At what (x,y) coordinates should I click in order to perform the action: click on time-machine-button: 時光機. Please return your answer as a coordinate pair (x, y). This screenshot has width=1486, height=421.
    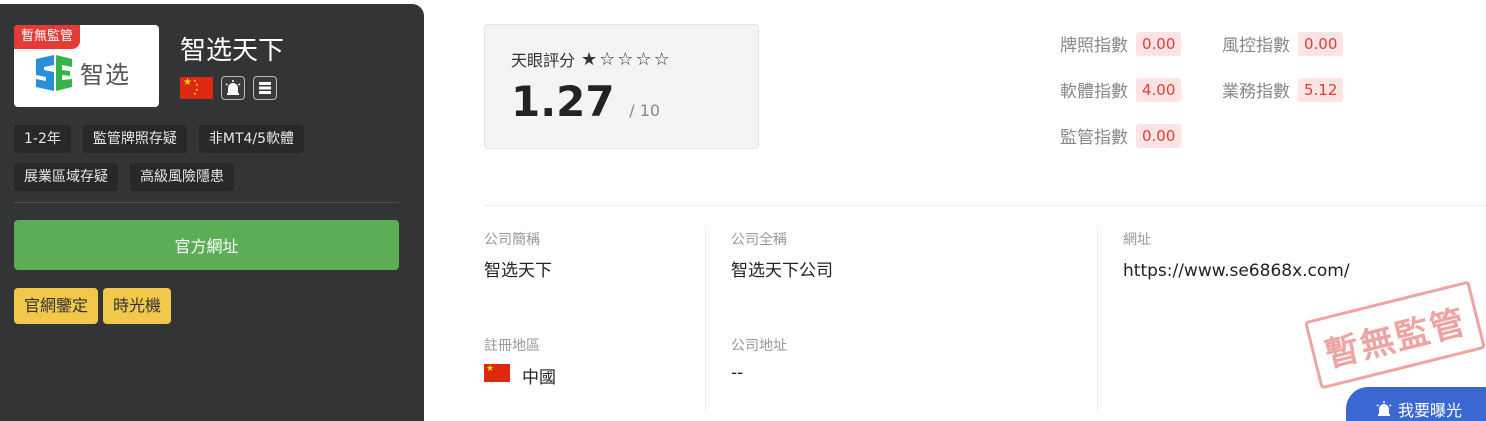
    Looking at the image, I should click on (137, 306).